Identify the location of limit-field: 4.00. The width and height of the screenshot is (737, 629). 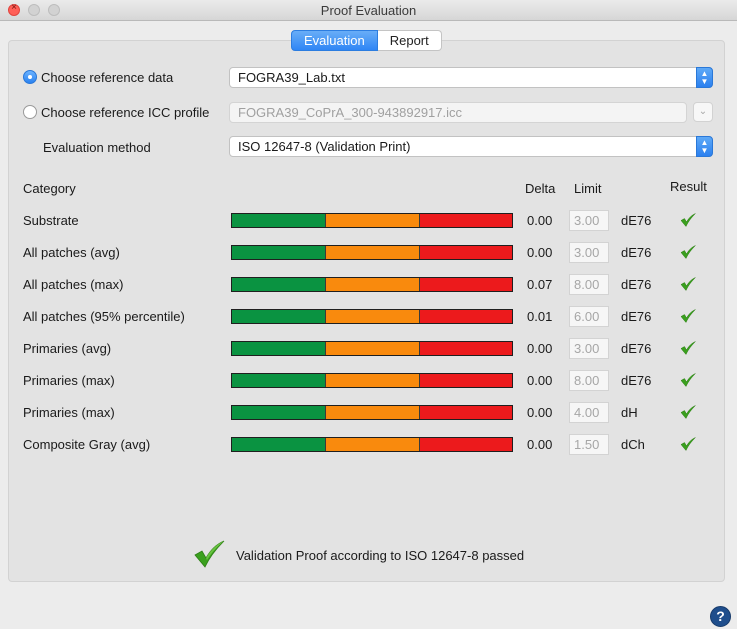
(589, 412).